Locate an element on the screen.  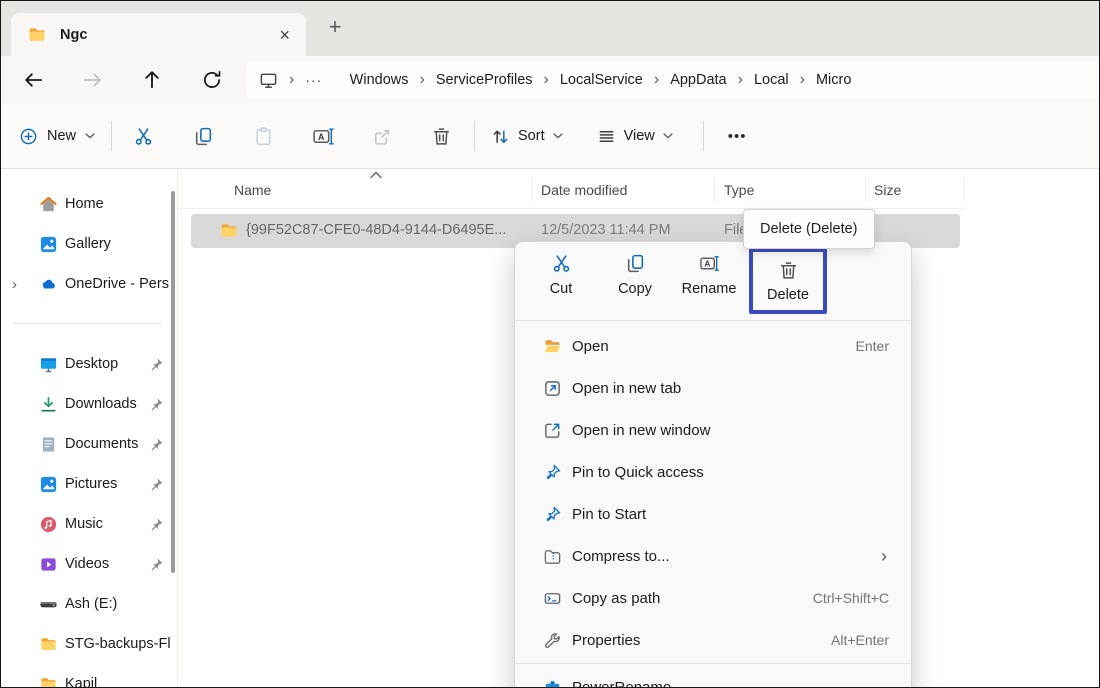
rename-button: A is located at coordinates (323, 136).